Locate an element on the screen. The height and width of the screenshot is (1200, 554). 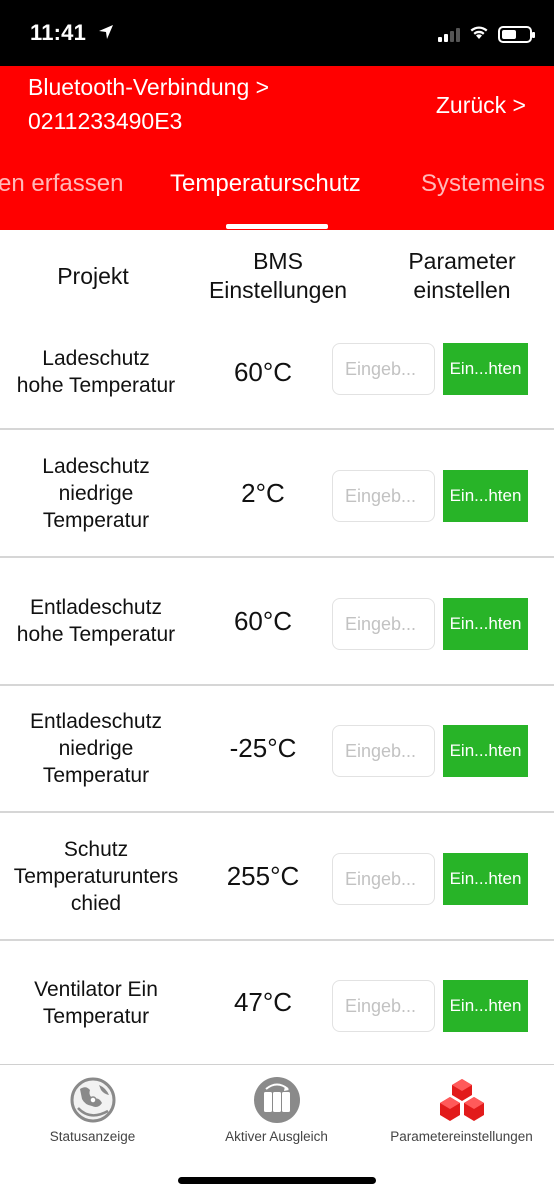
tab-system-settings: Systemeins is located at coordinates (483, 184).